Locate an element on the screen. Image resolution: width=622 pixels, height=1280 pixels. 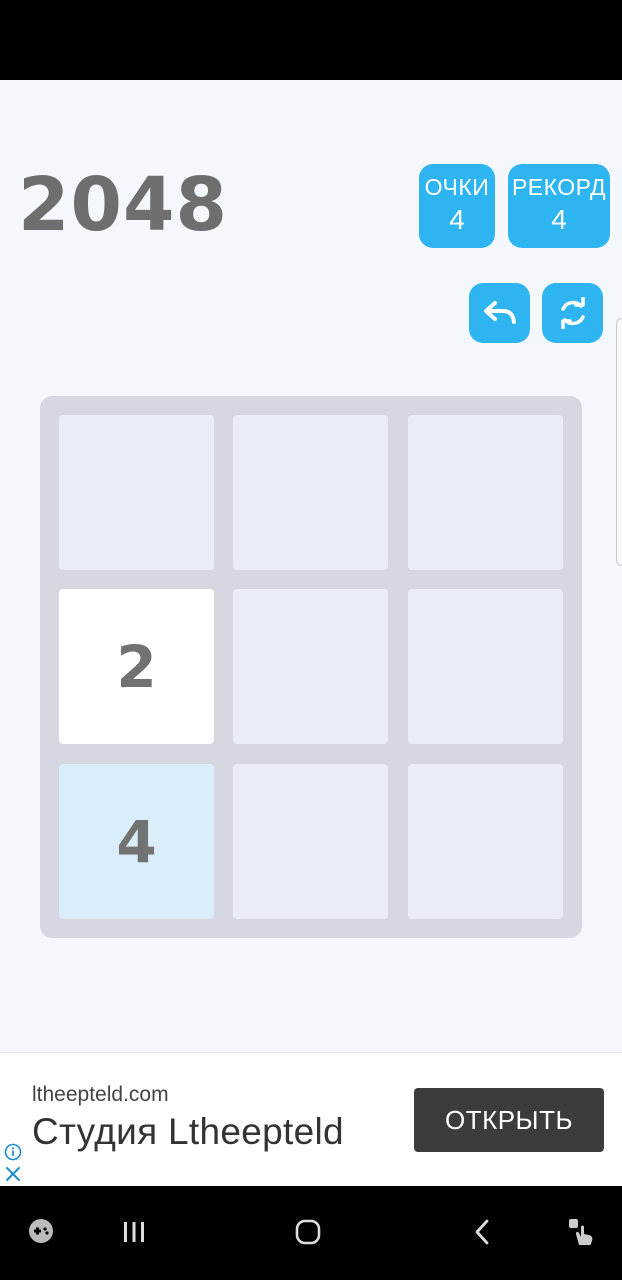
side-panel-handle is located at coordinates (619, 442).